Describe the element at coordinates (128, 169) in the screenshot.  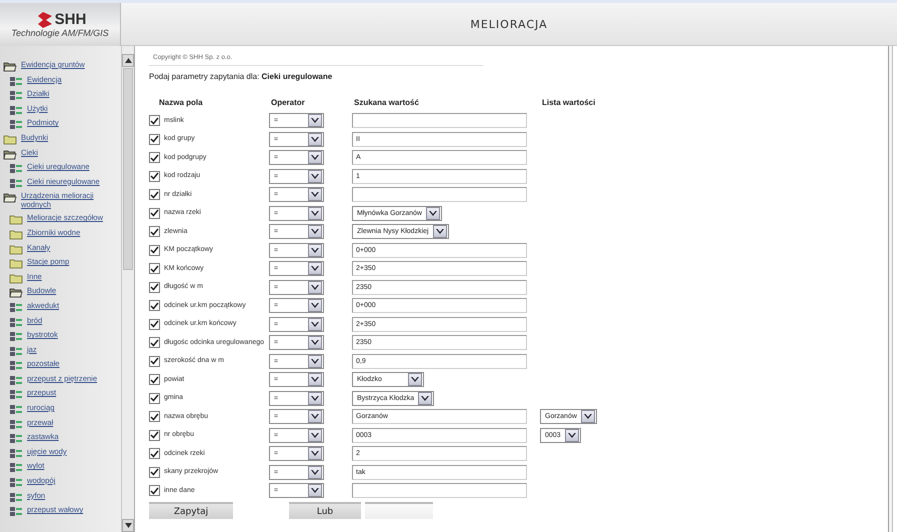
I see `scroll-thumb` at that location.